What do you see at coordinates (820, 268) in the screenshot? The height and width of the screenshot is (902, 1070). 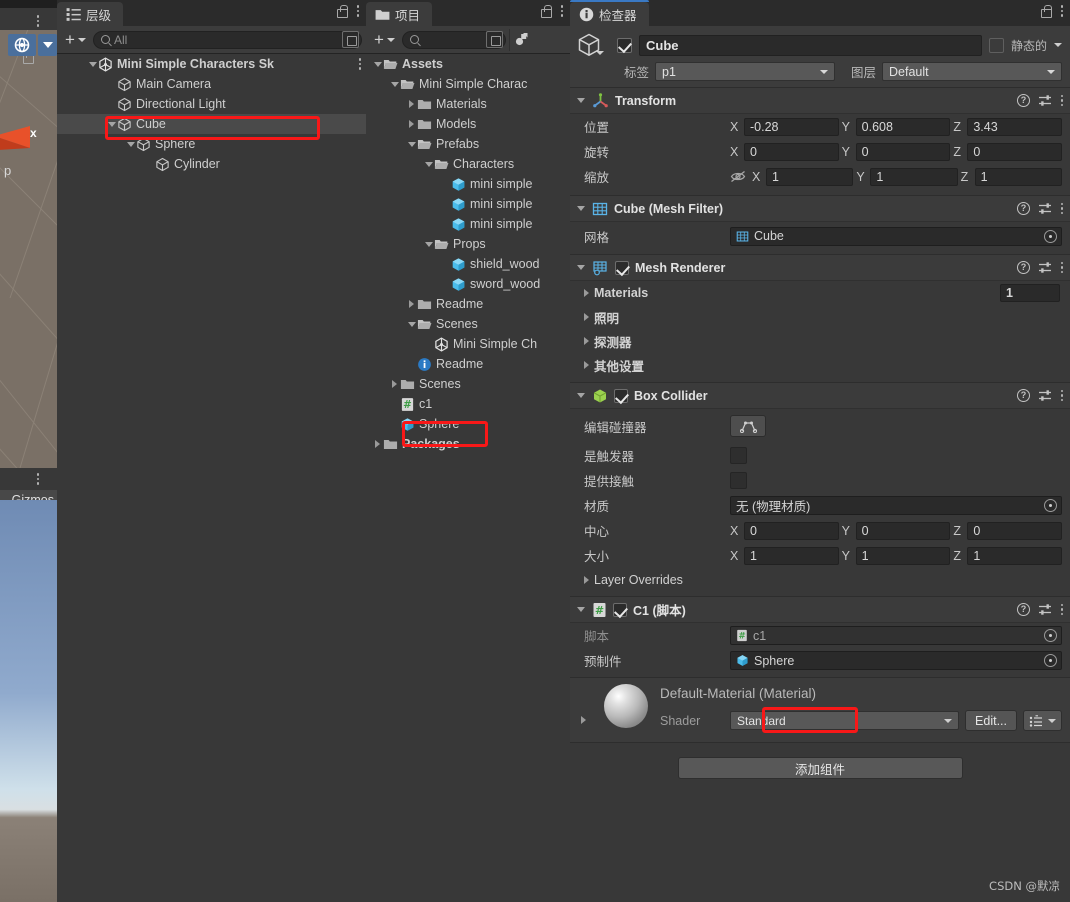 I see `mesh-renderer-header: Mesh Renderer ?` at bounding box center [820, 268].